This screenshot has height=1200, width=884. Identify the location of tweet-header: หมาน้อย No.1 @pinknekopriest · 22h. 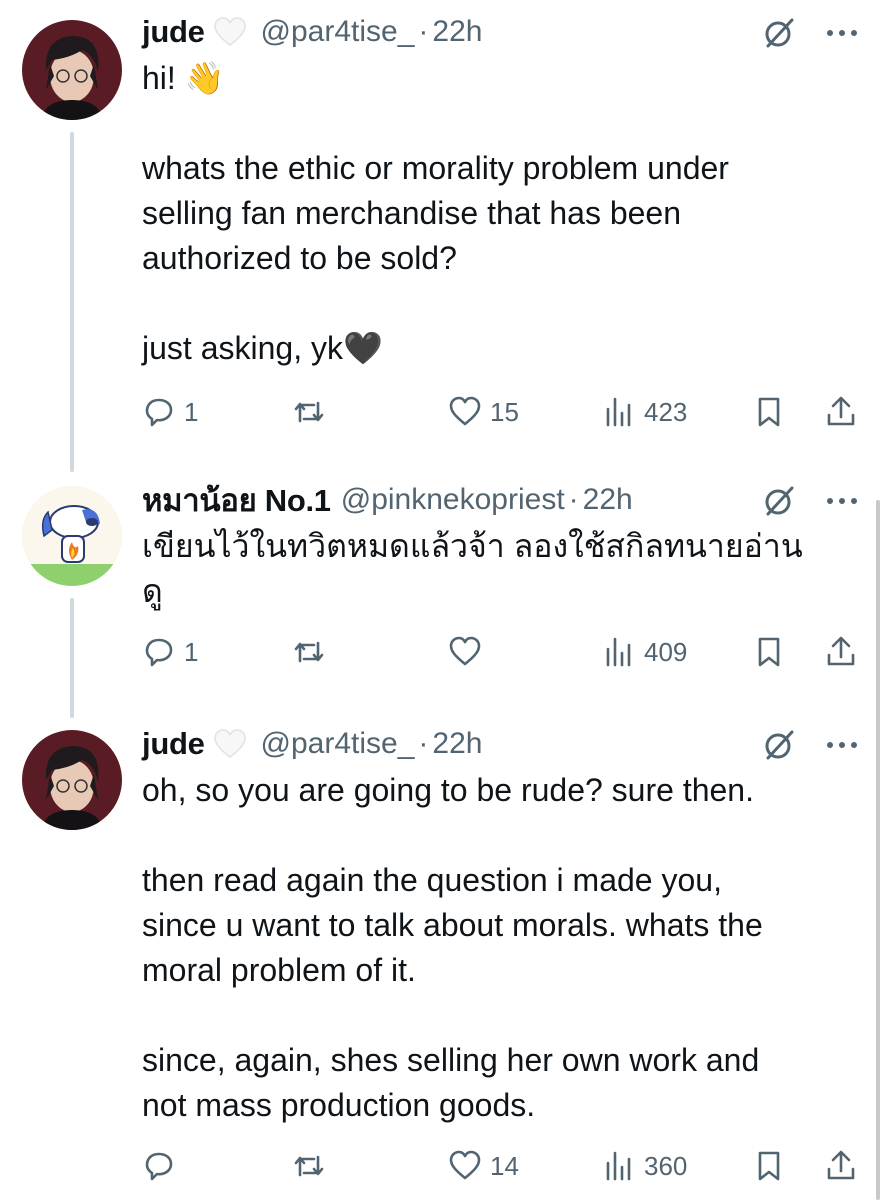
(387, 500).